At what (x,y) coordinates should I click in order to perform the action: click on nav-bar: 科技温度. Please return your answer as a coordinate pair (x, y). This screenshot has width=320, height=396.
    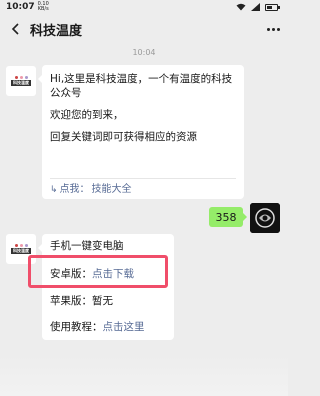
    Looking at the image, I should click on (144, 29).